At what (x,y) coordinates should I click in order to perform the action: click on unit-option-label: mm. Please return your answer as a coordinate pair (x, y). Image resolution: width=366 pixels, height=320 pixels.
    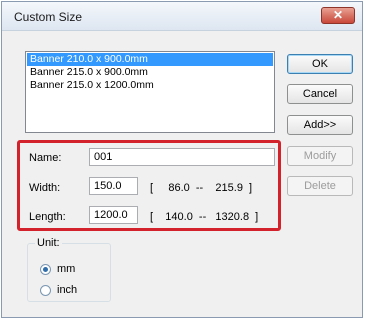
    Looking at the image, I should click on (66, 269).